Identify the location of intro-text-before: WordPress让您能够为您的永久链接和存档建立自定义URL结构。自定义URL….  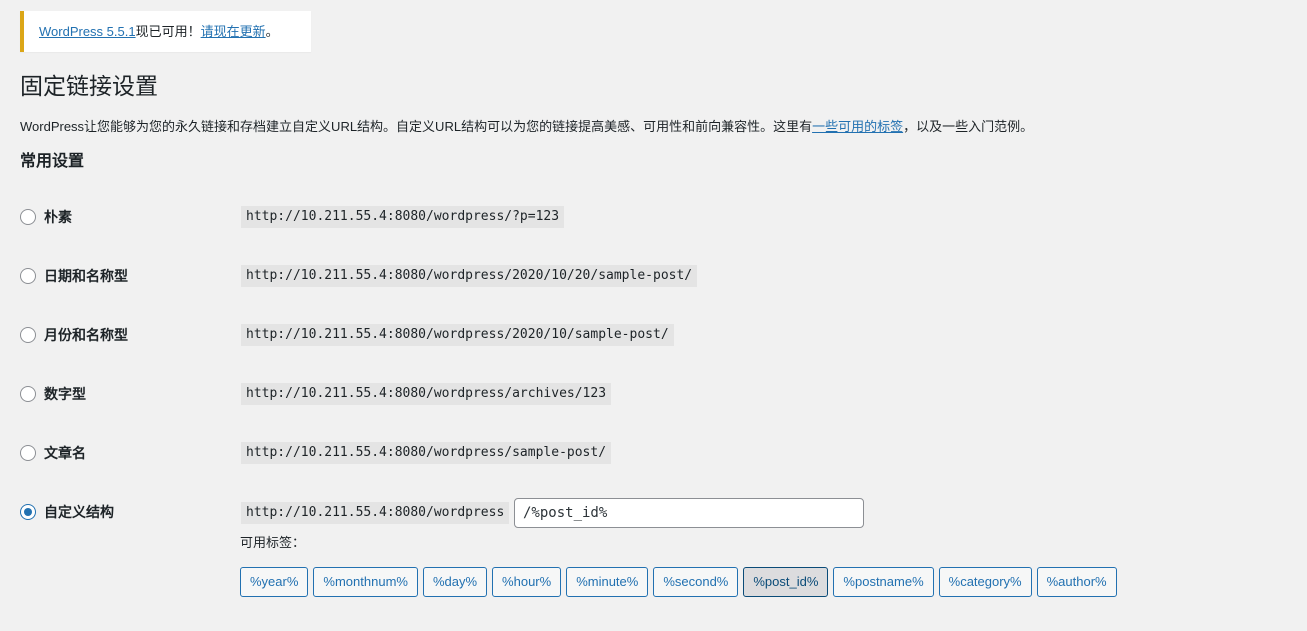
(416, 126).